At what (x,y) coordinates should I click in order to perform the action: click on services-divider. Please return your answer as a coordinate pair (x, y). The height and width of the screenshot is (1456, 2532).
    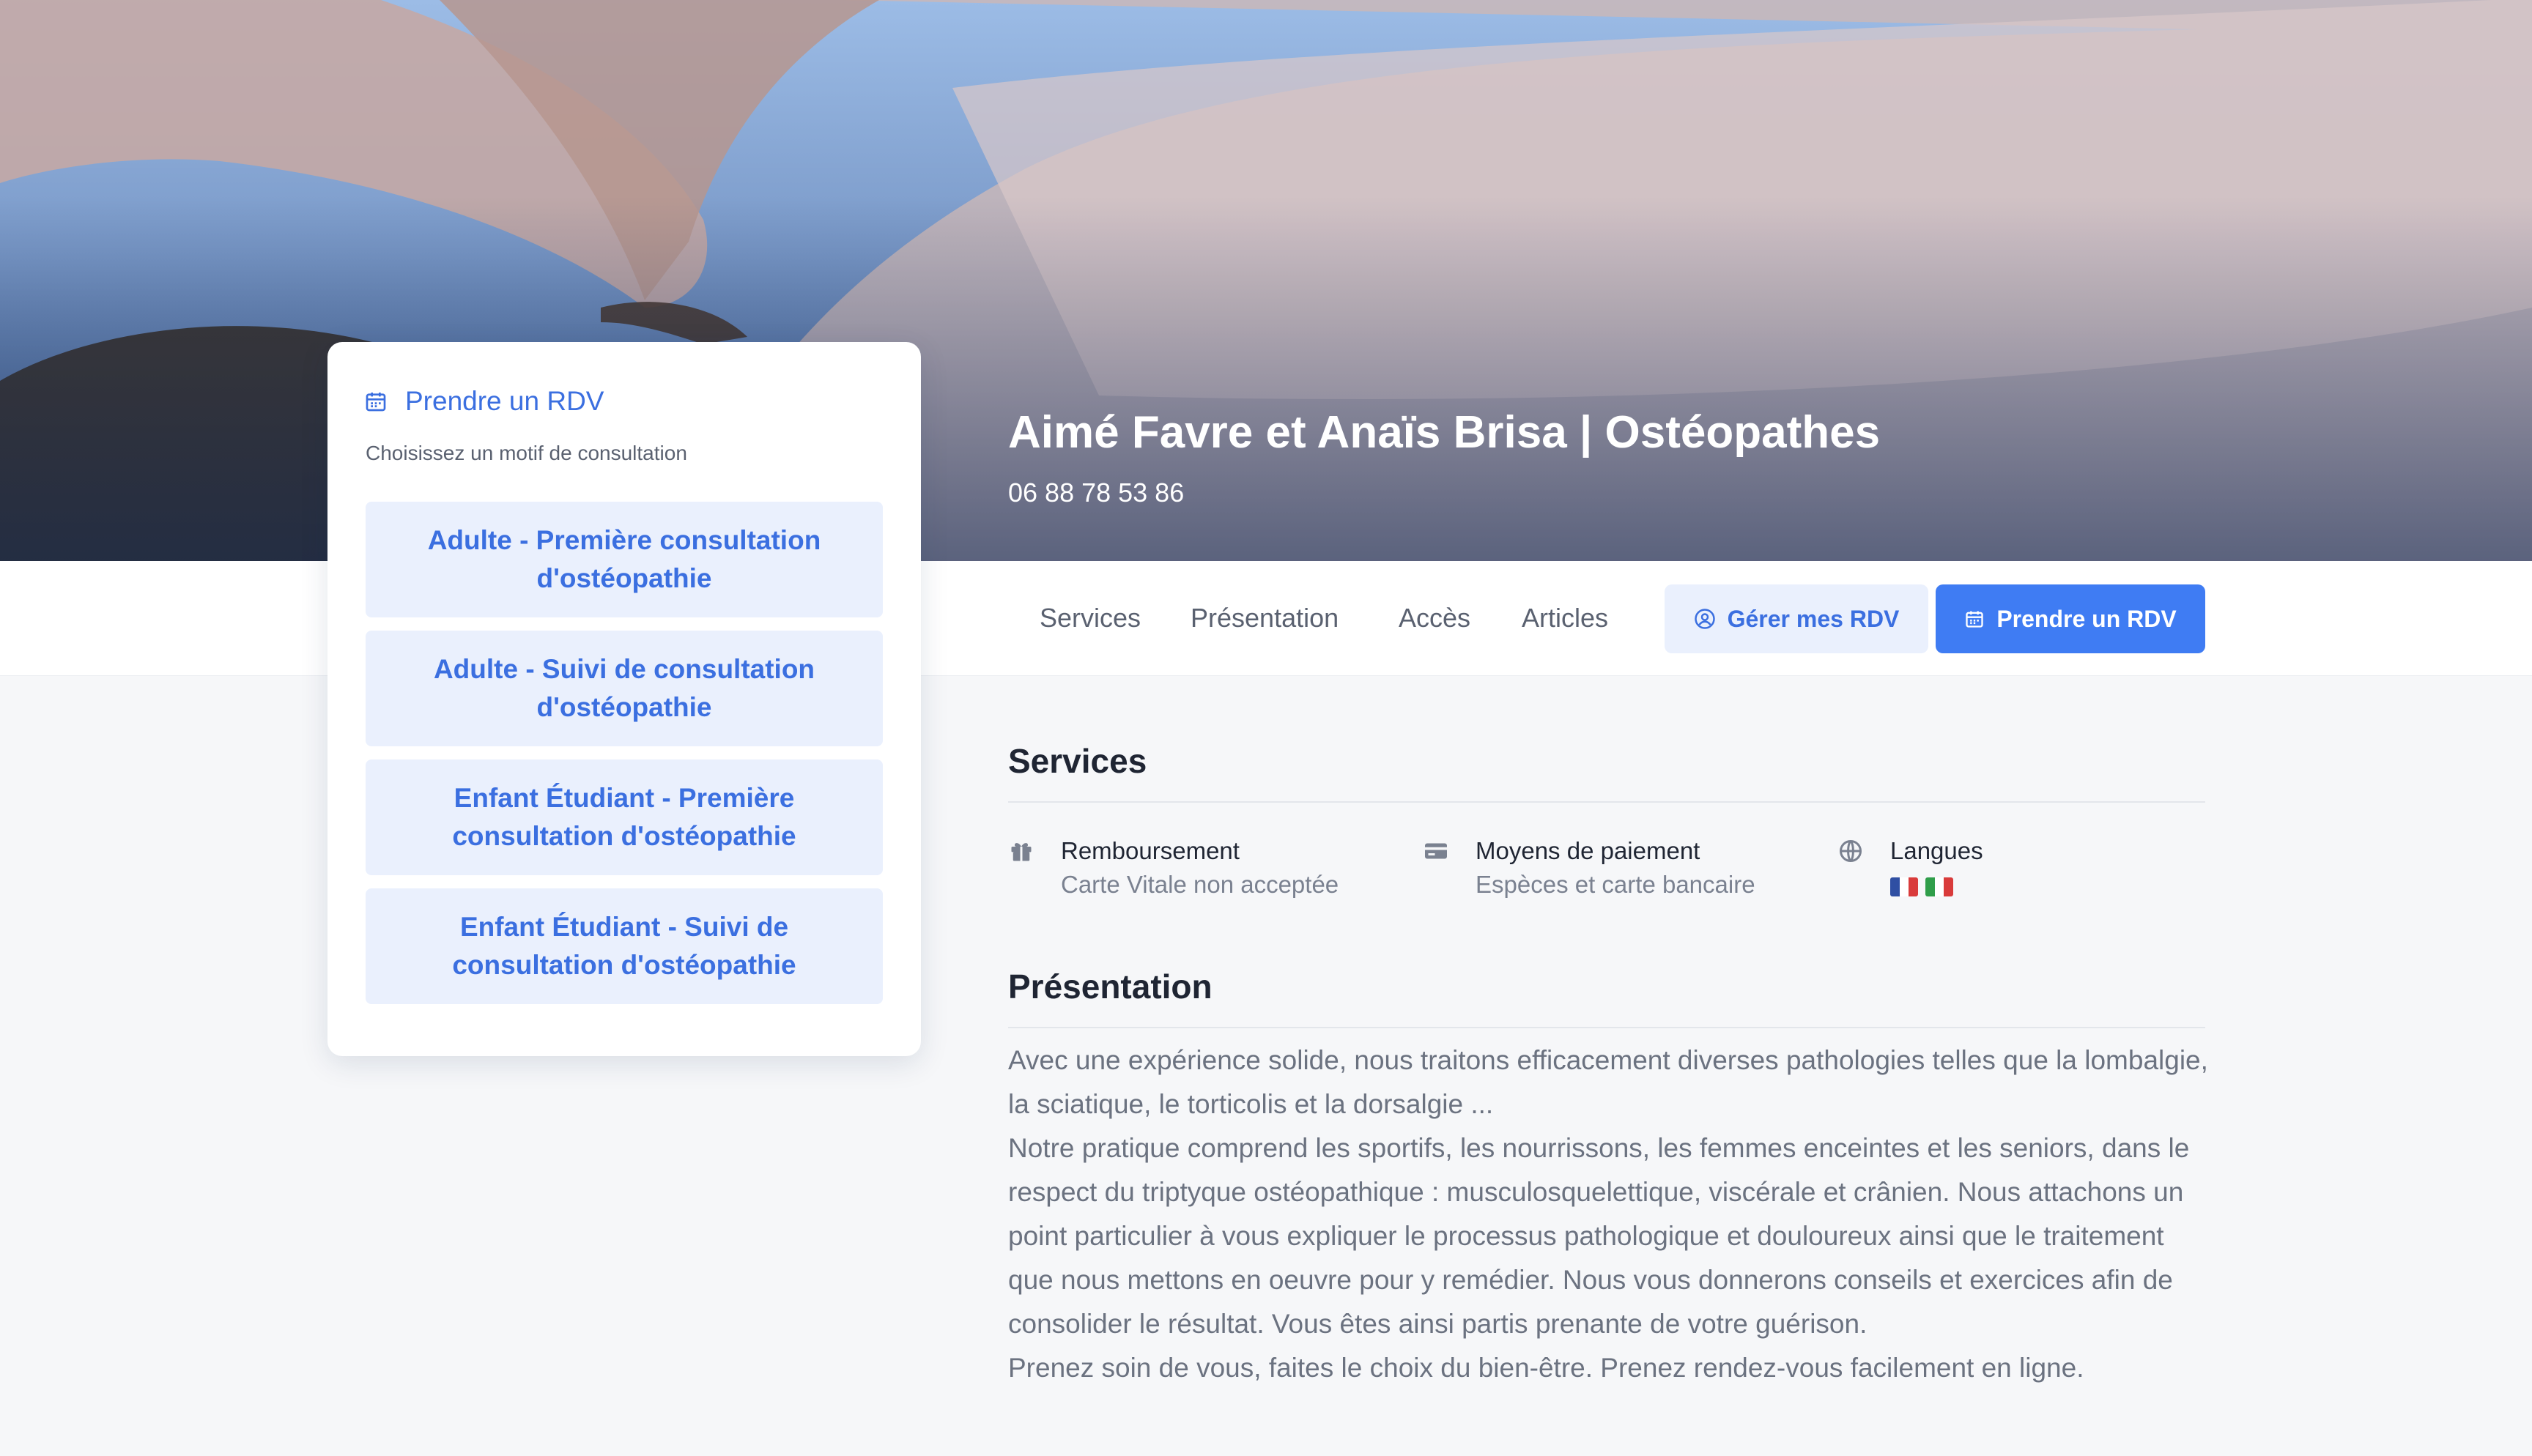
    Looking at the image, I should click on (1606, 802).